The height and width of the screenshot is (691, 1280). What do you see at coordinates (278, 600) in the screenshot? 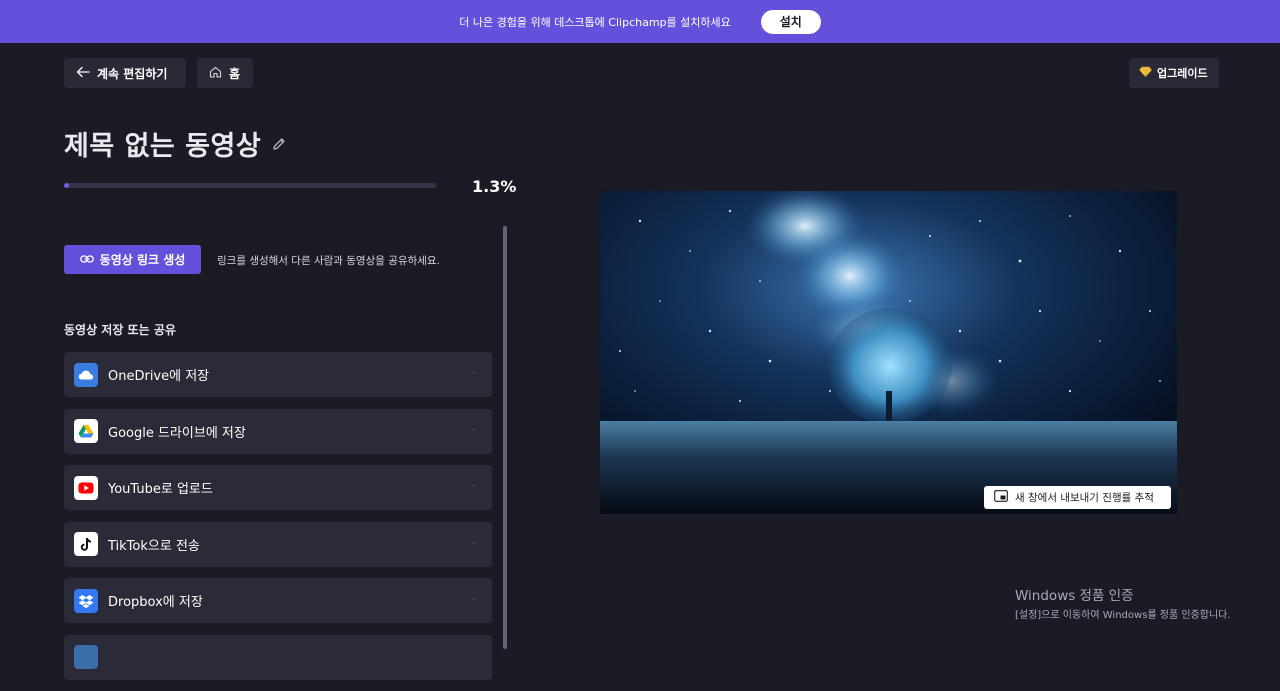
I see `share-item-dropbox: Dropbox에 저장 ⌄` at bounding box center [278, 600].